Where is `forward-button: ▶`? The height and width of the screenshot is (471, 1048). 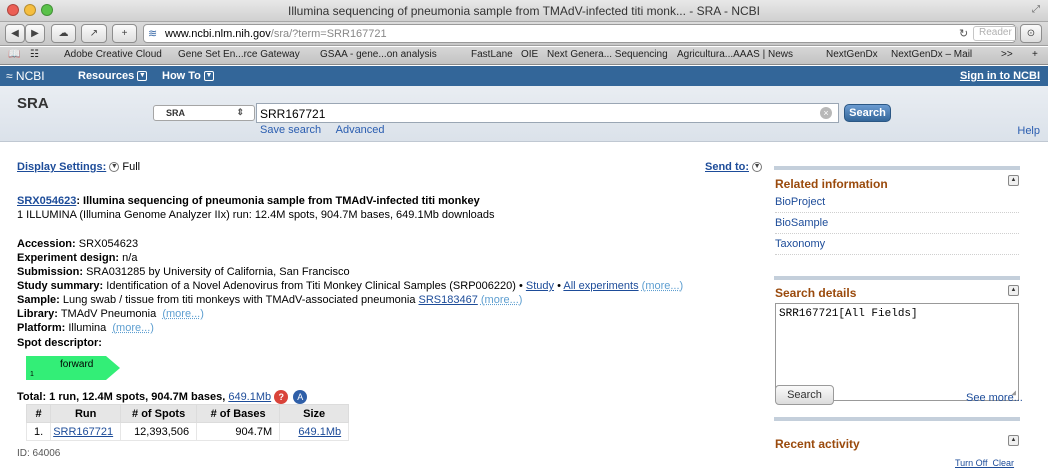 forward-button: ▶ is located at coordinates (35, 33).